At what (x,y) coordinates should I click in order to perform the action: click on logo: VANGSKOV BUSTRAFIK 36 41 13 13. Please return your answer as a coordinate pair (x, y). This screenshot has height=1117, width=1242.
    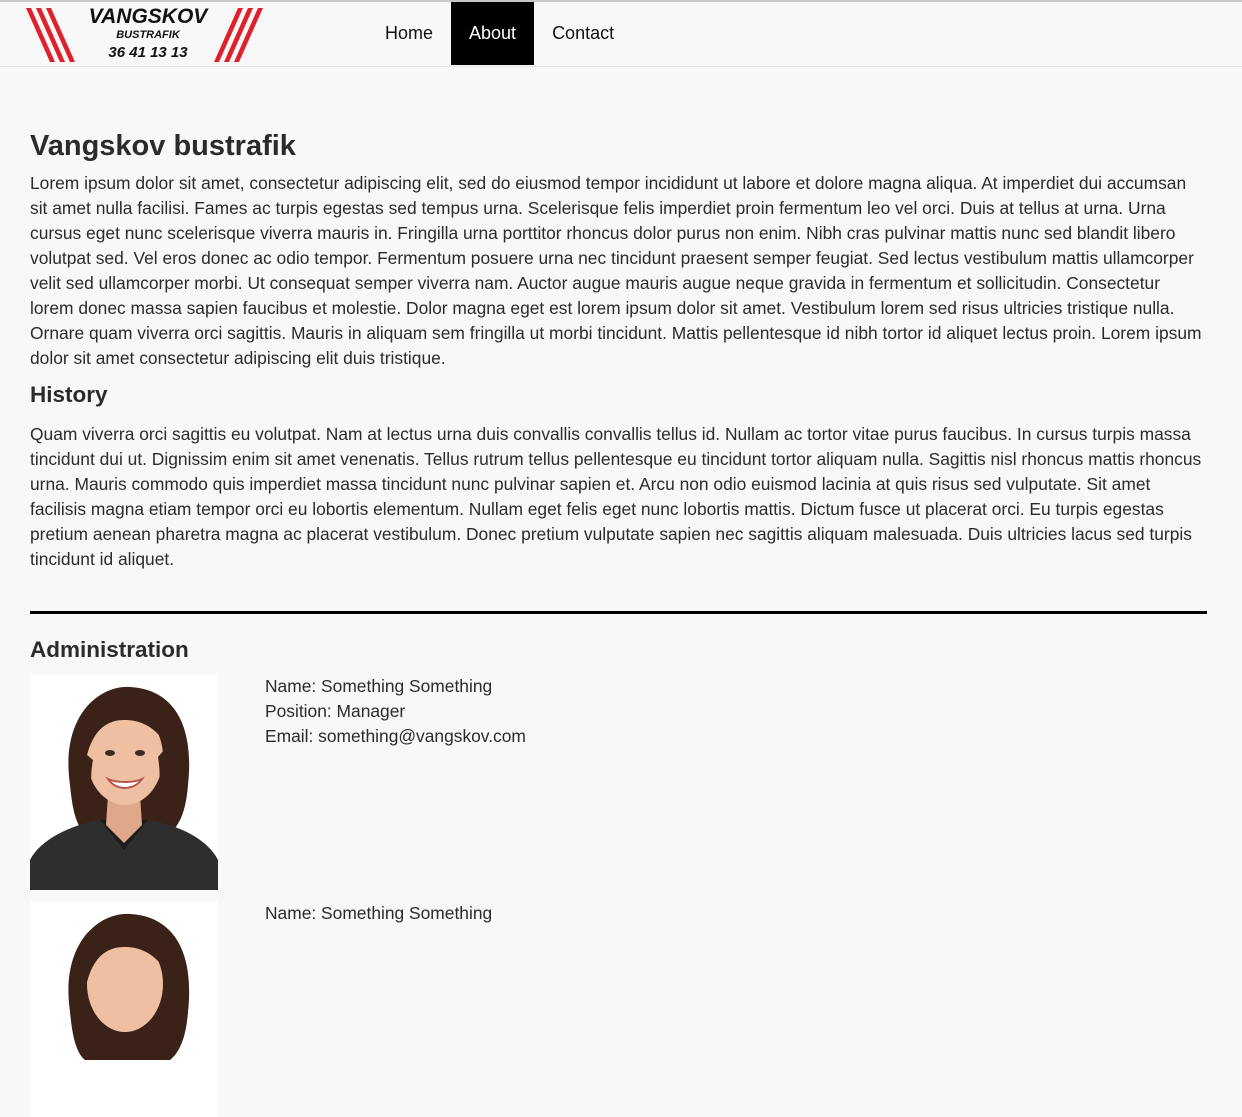
    Looking at the image, I should click on (148, 34).